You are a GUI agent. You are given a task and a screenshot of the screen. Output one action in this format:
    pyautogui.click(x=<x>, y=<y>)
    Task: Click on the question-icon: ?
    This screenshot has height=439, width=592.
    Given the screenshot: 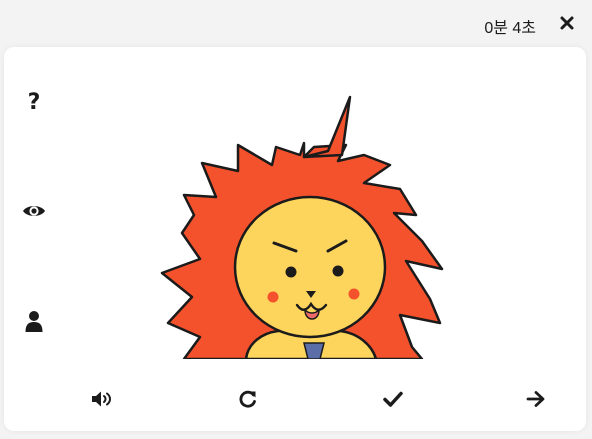 What is the action you would take?
    pyautogui.click(x=34, y=102)
    